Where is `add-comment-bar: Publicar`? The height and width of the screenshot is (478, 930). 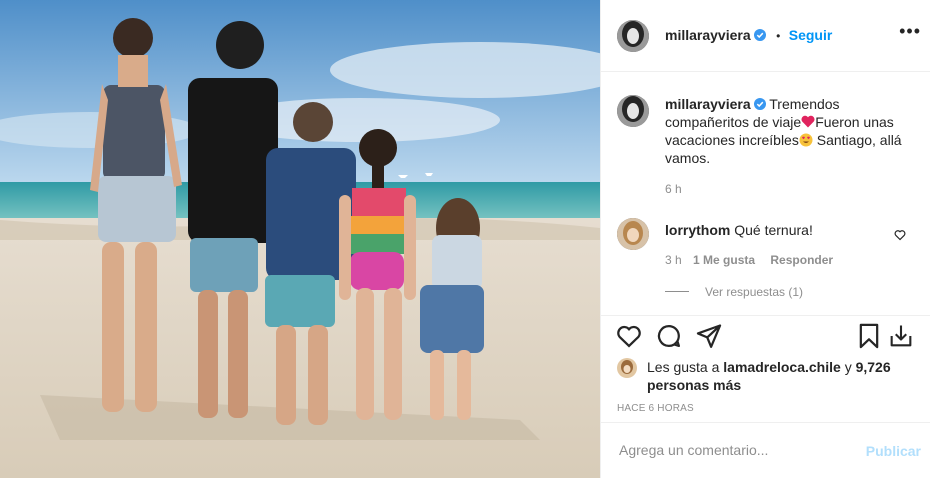
add-comment-bar: Publicar is located at coordinates (765, 450).